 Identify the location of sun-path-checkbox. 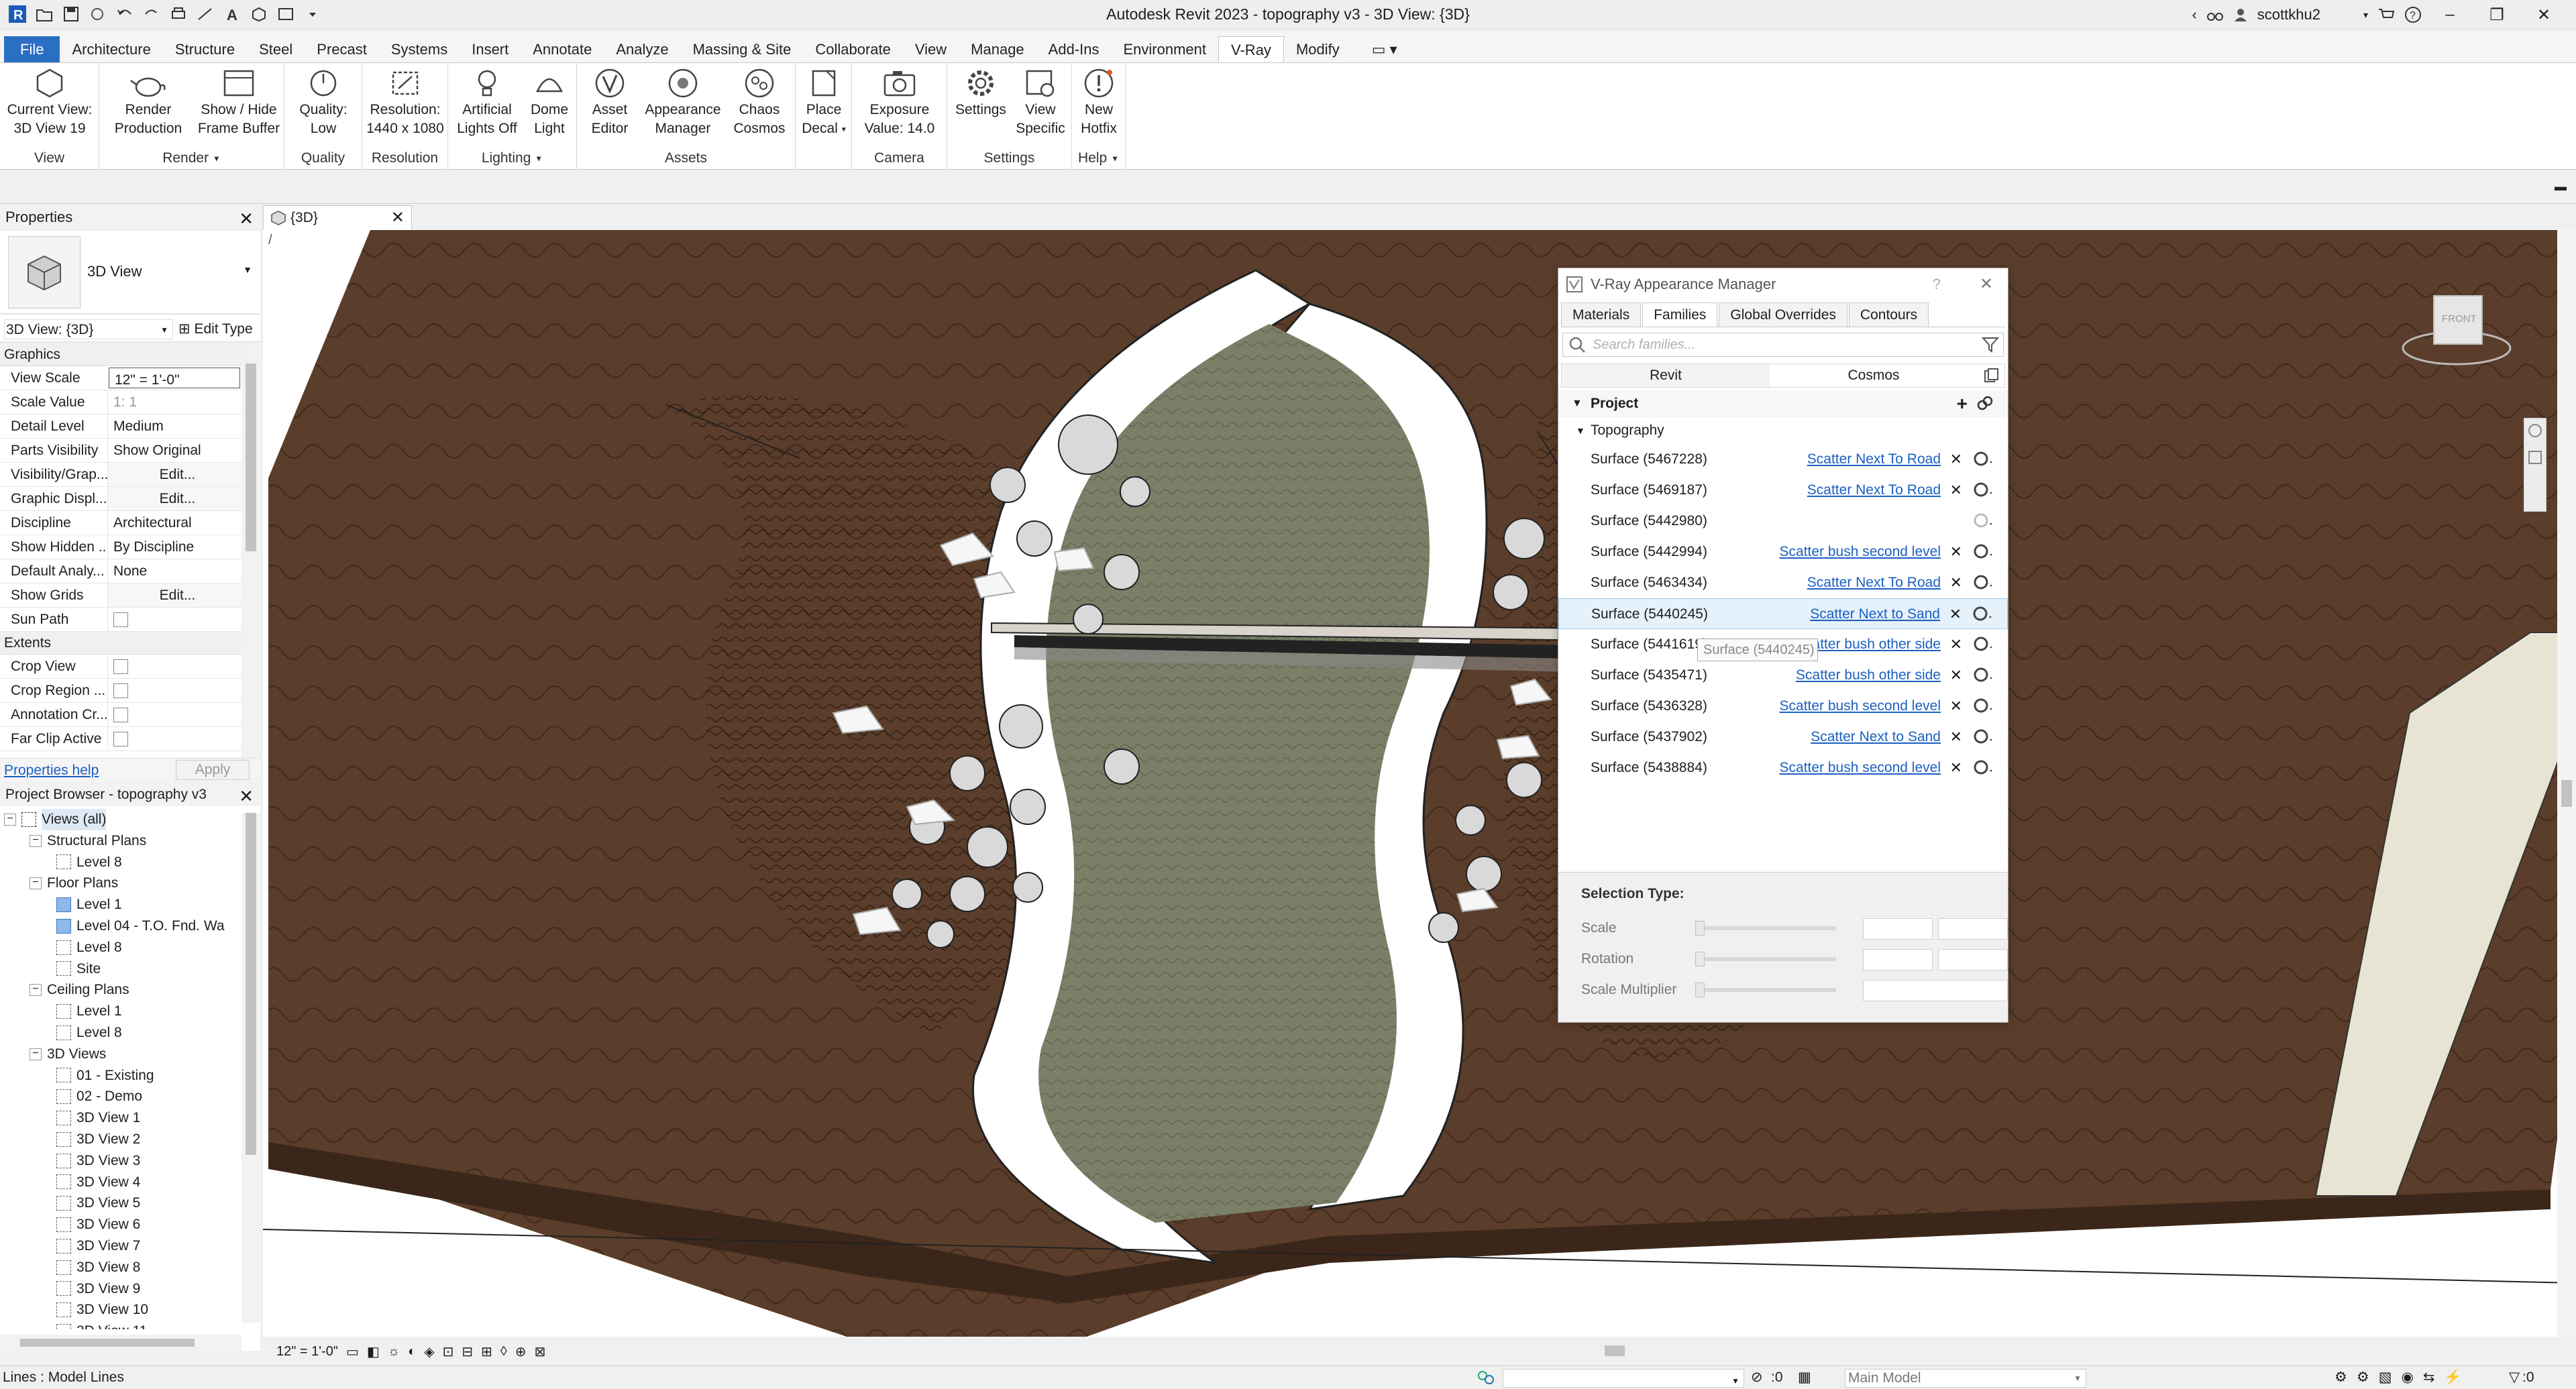
(120, 620).